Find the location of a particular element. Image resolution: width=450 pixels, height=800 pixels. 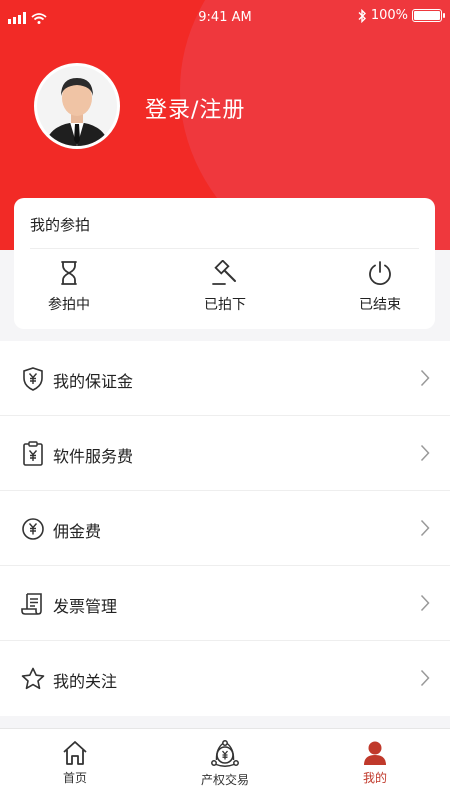

menu-item-invoice: 发票管理 is located at coordinates (225, 603).